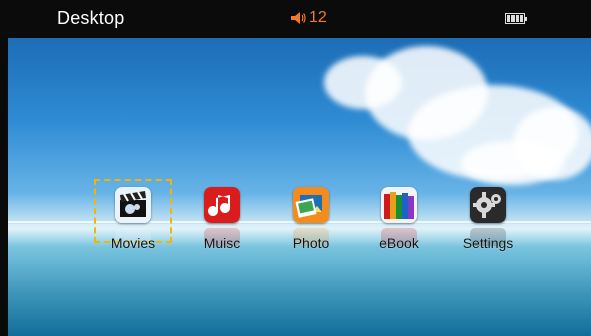 The height and width of the screenshot is (336, 591). Describe the element at coordinates (222, 232) in the screenshot. I see `app-music: Muisc` at that location.